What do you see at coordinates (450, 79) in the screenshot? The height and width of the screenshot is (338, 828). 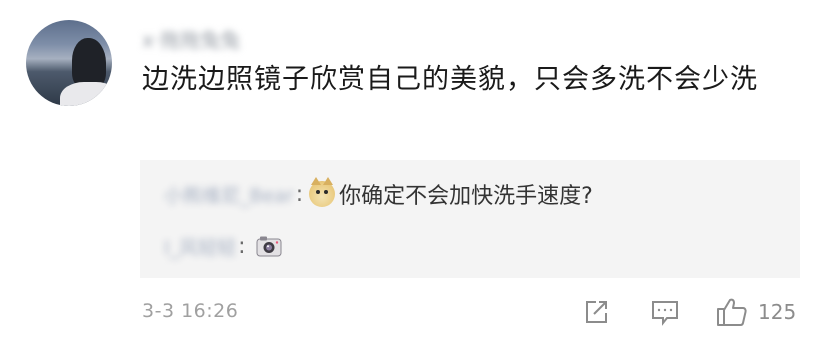 I see `comment-text: 边洗边照镜子欣赏自己的美貌，只会多洗不会少洗` at bounding box center [450, 79].